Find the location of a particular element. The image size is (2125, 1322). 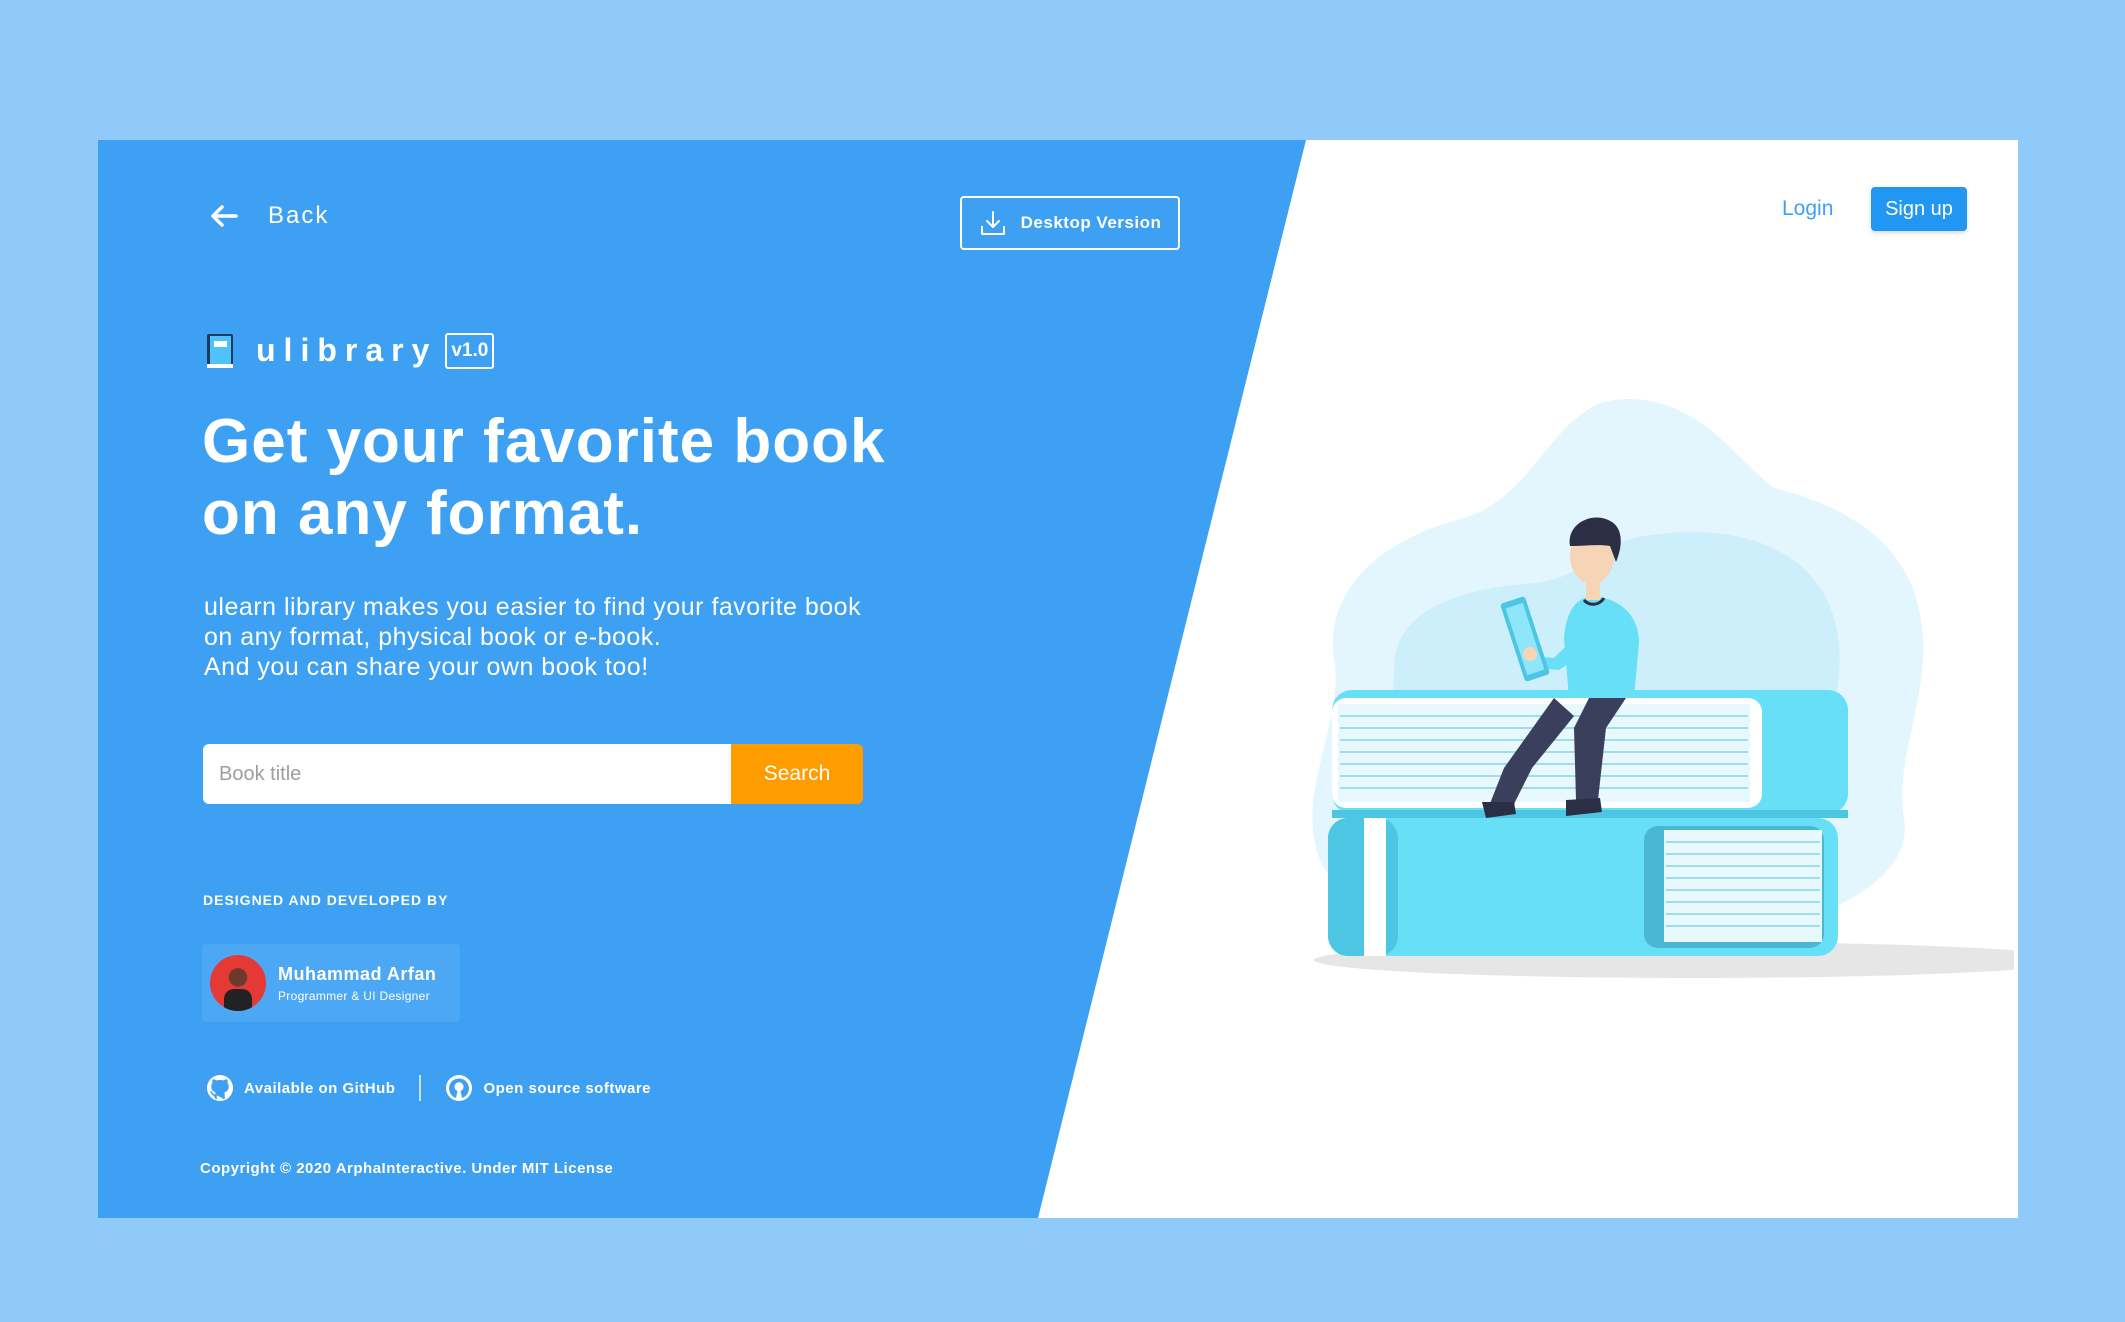

headline-line-1: Get your favorite book is located at coordinates (544, 441).